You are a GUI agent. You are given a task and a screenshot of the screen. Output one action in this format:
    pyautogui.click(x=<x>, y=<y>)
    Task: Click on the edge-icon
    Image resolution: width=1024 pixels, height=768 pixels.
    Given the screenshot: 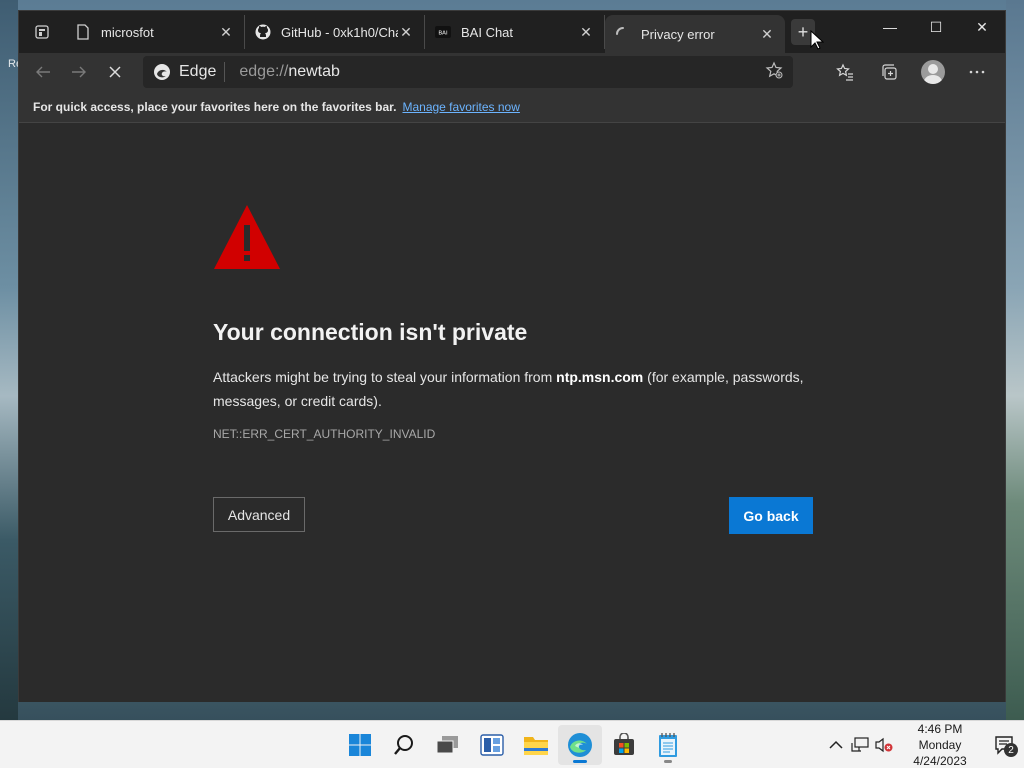 What is the action you would take?
    pyautogui.click(x=580, y=745)
    